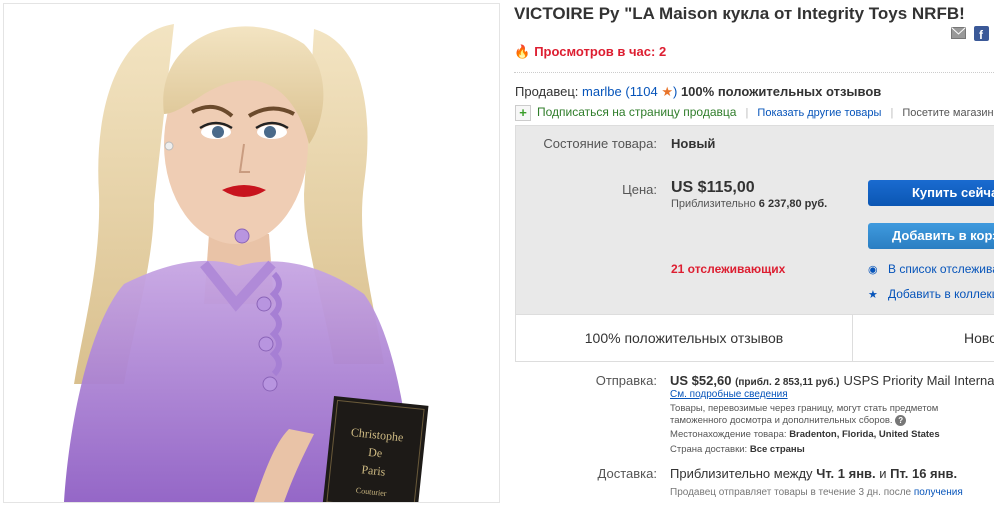 This screenshot has width=994, height=510. I want to click on seller-score: 1104, so click(644, 91).